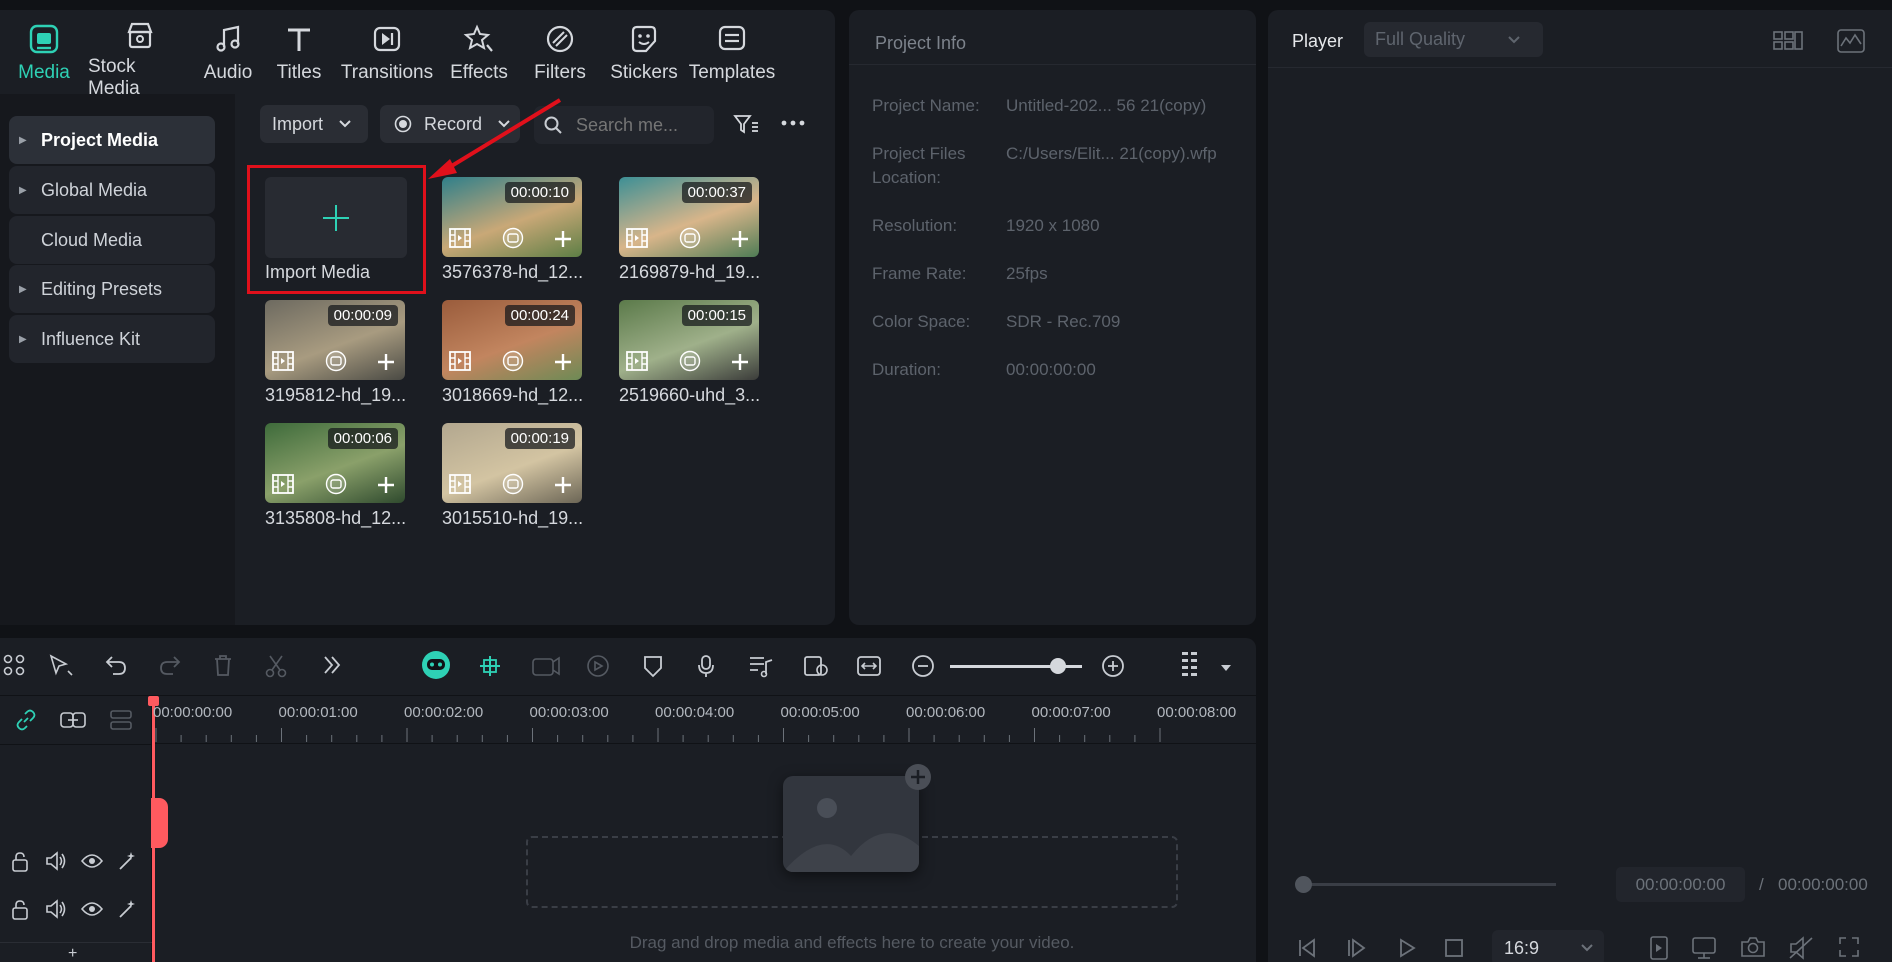 The width and height of the screenshot is (1892, 962). I want to click on more-options-icon, so click(793, 123).